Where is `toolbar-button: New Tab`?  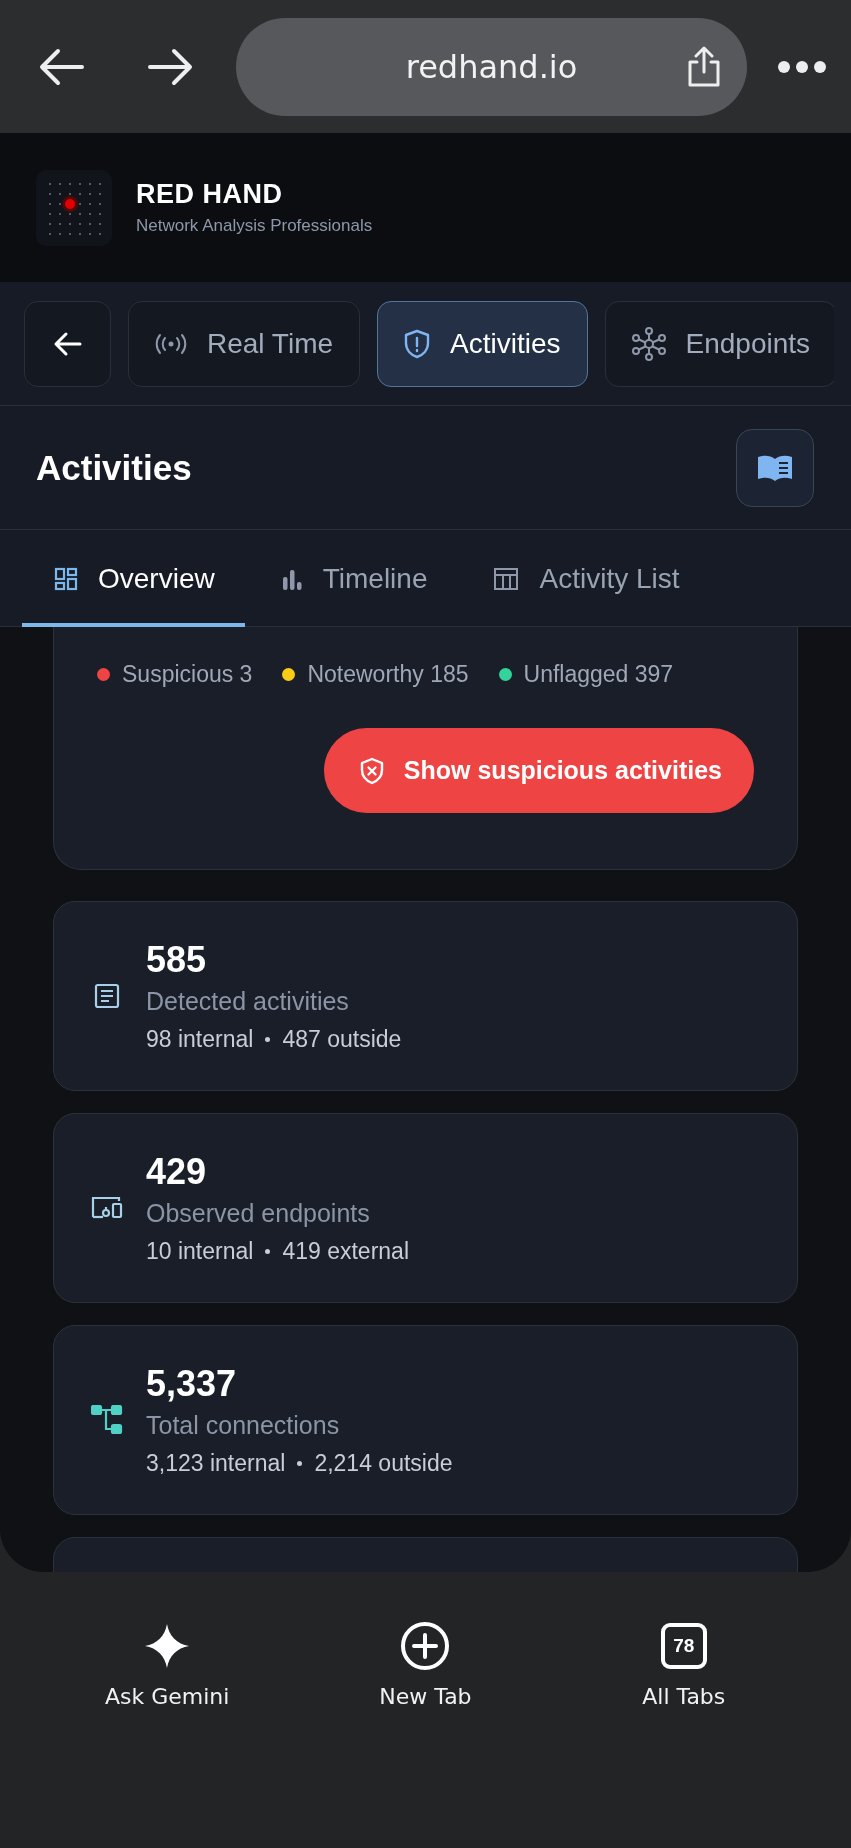
toolbar-button: New Tab is located at coordinates (425, 1664).